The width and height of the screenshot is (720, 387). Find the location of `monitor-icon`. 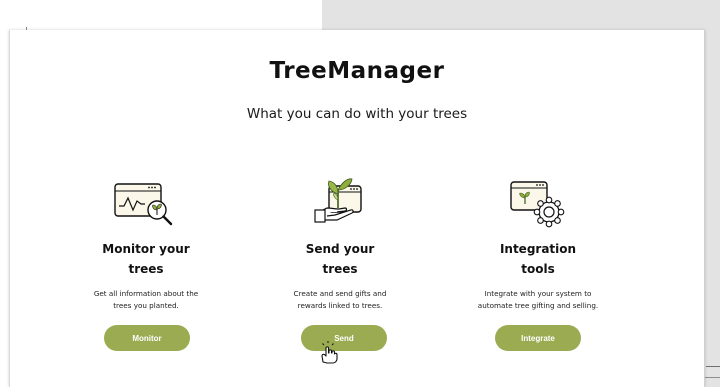

monitor-icon is located at coordinates (143, 204).